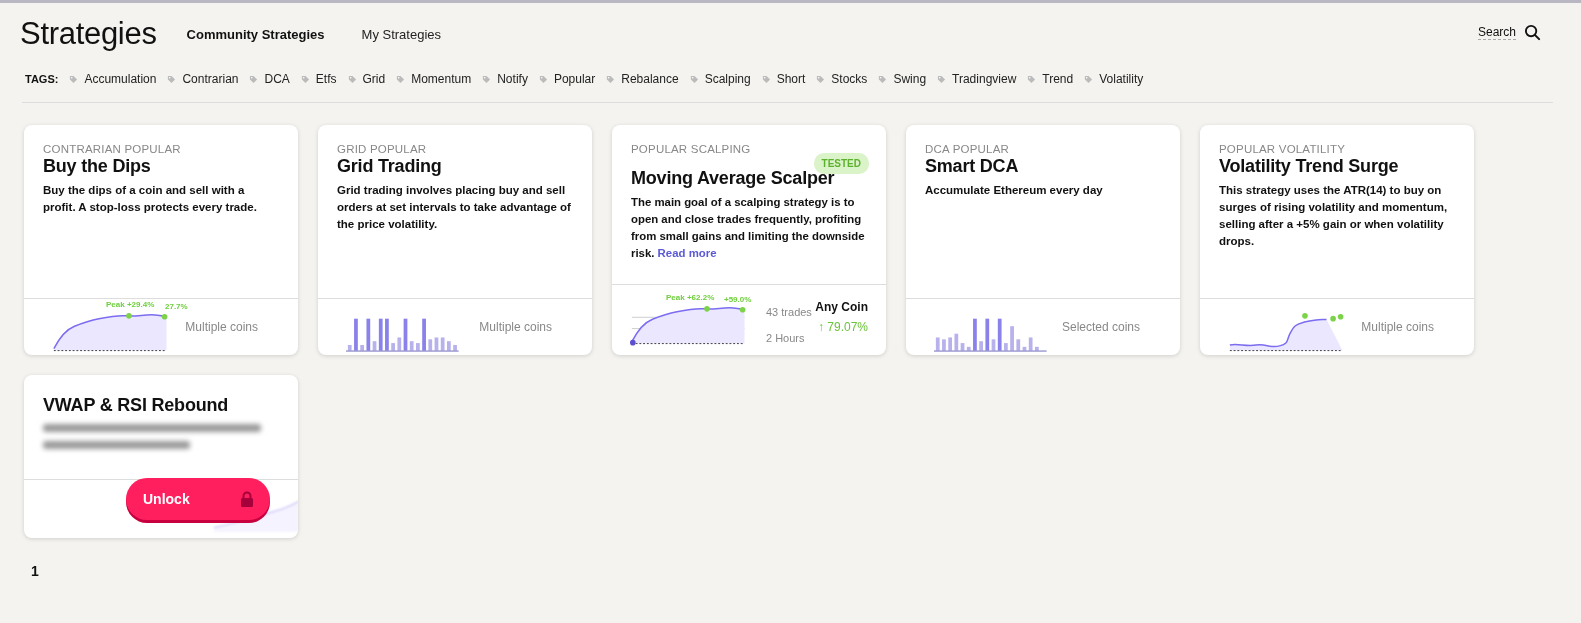  What do you see at coordinates (401, 34) in the screenshot?
I see `tab: My Strategies` at bounding box center [401, 34].